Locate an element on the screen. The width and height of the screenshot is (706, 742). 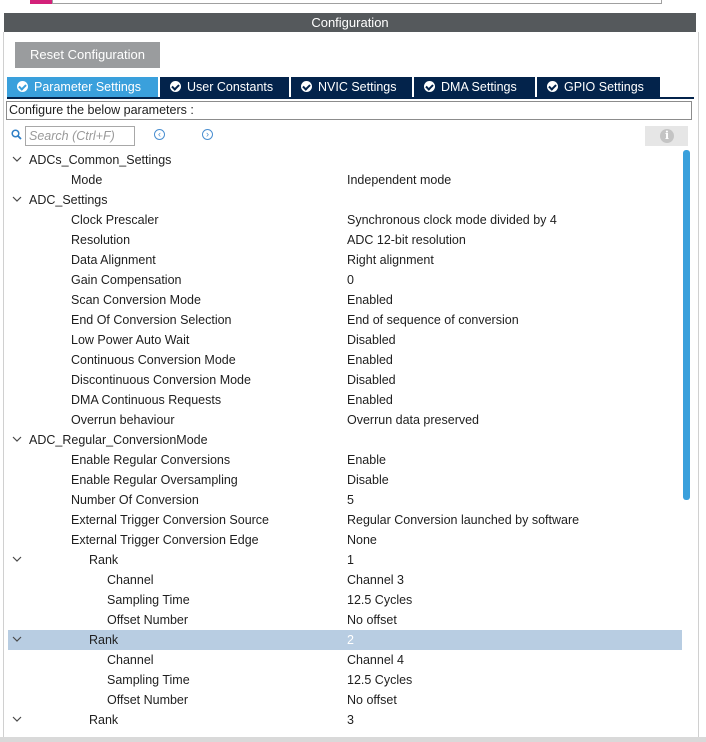
vertical-scrollbar-thumb is located at coordinates (686, 325).